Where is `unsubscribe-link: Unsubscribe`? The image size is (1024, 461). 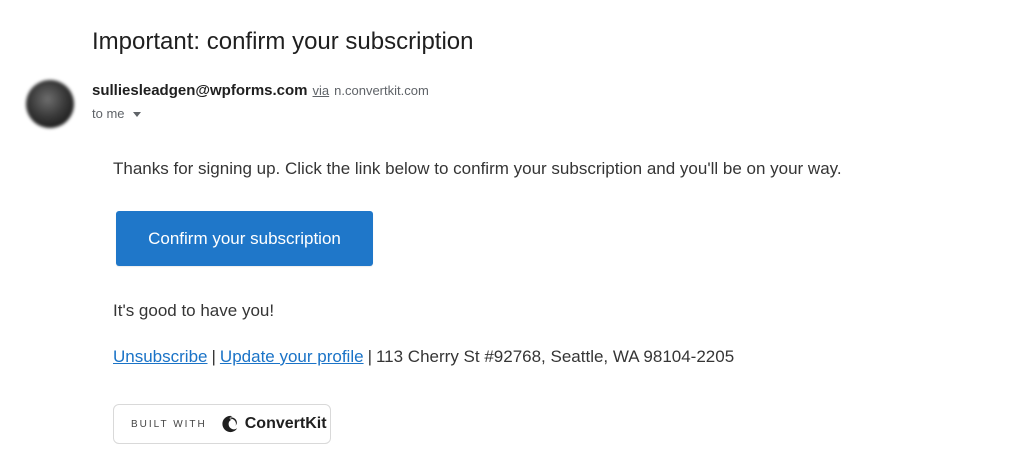
unsubscribe-link: Unsubscribe is located at coordinates (160, 356).